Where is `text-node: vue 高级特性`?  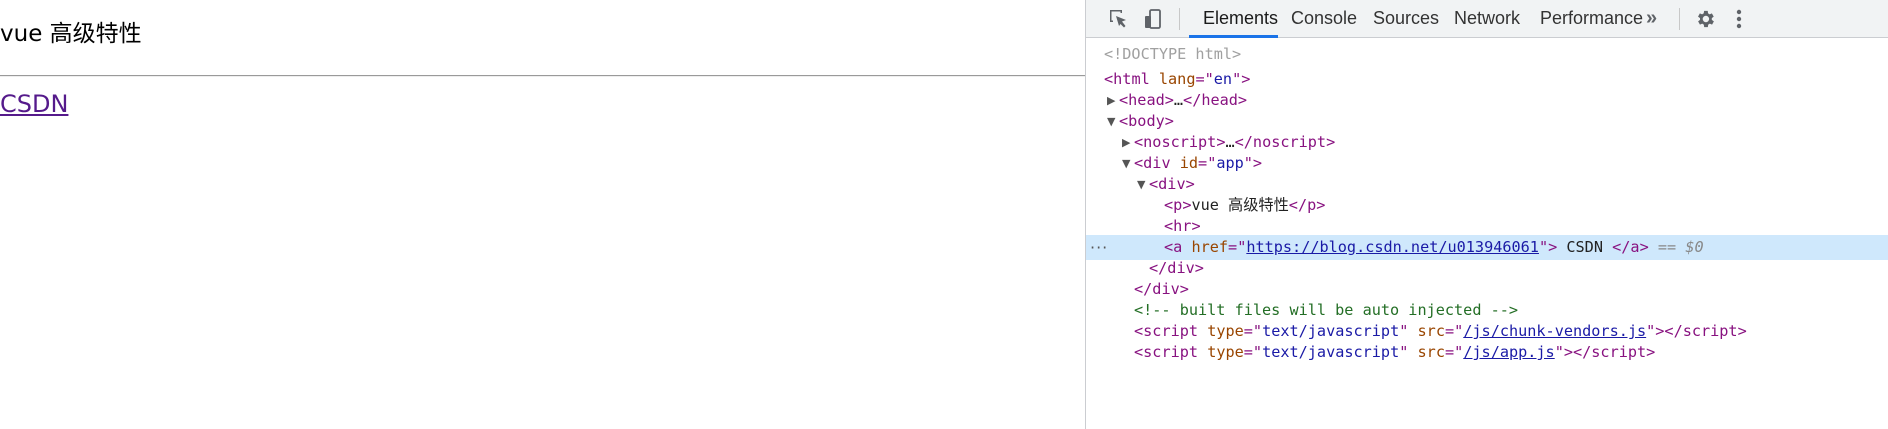 text-node: vue 高级特性 is located at coordinates (1240, 205).